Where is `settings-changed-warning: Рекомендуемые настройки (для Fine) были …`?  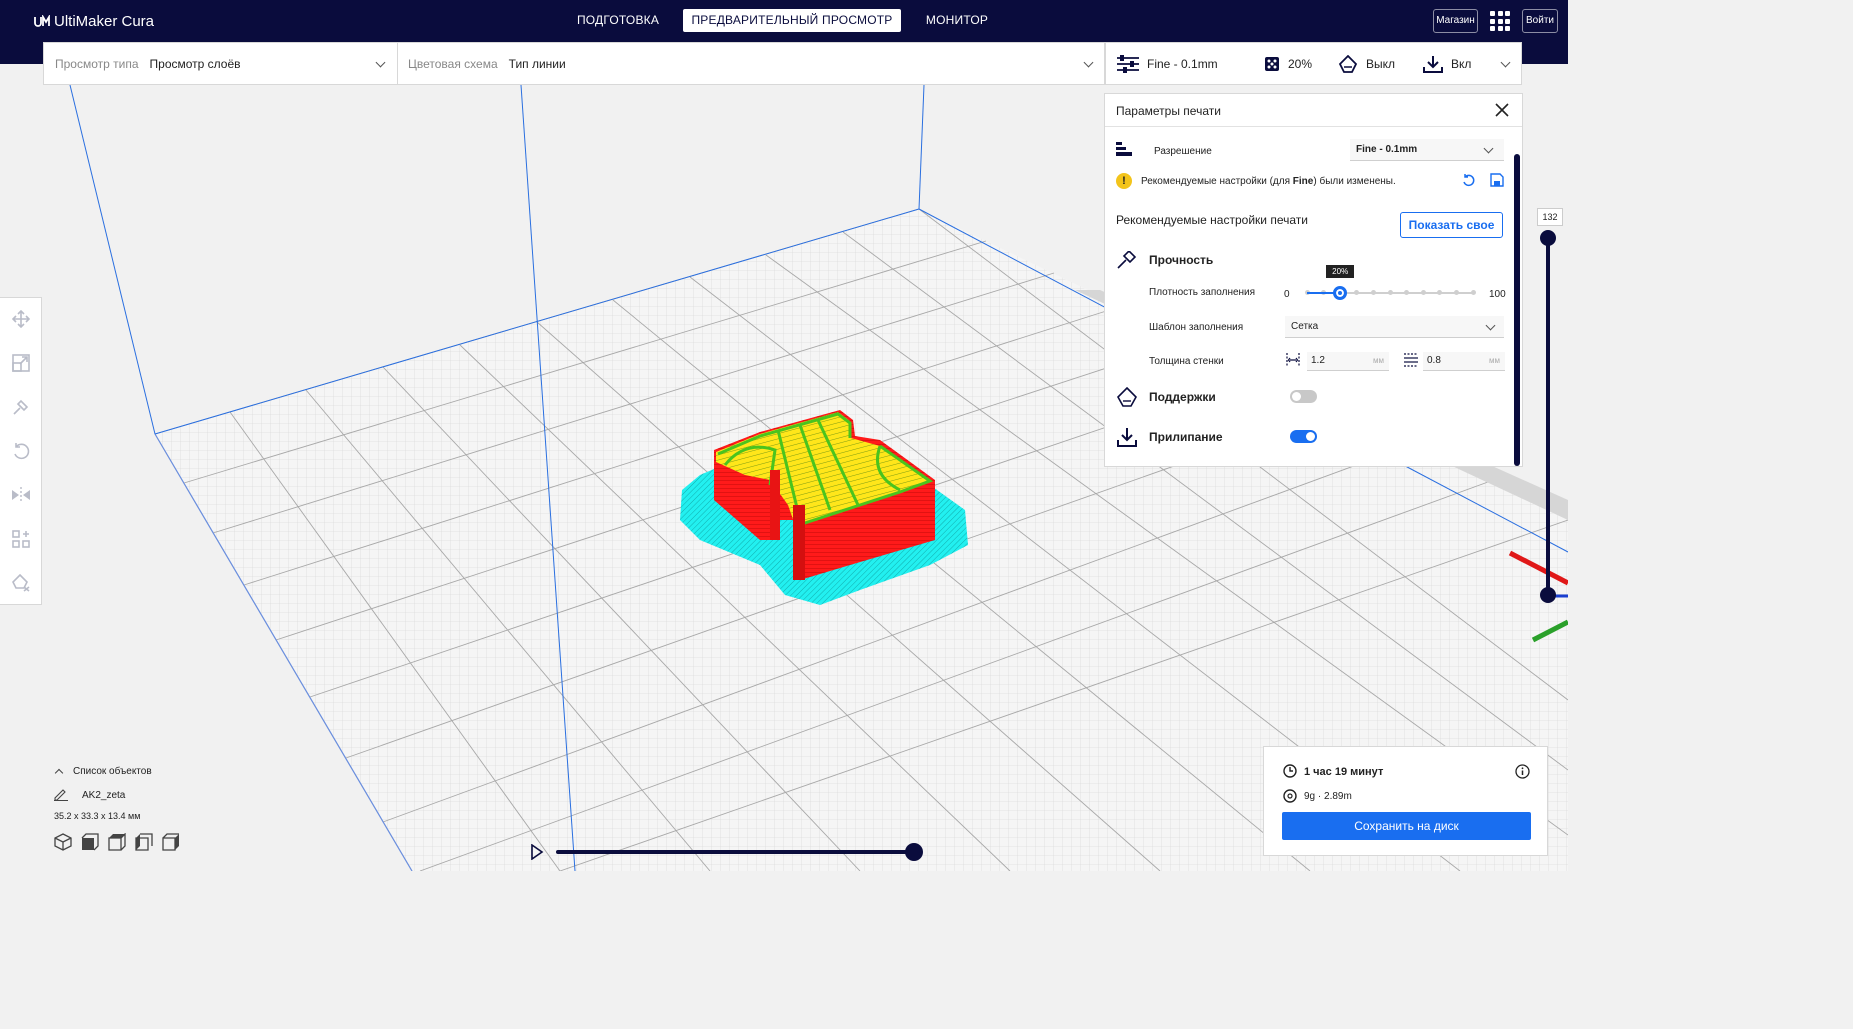 settings-changed-warning: Рекомендуемые настройки (для Fine) были … is located at coordinates (1268, 181).